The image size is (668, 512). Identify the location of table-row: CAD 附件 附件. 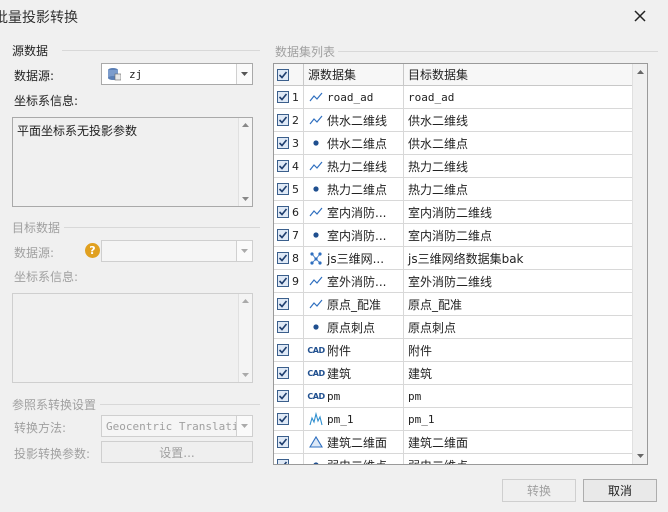
(453, 350).